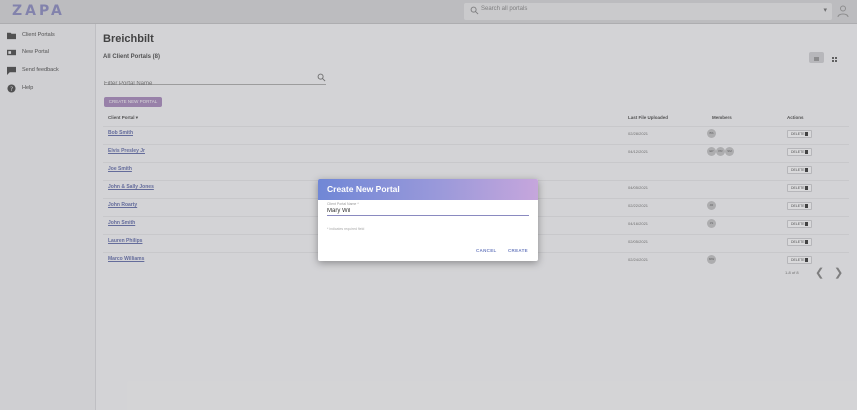 This screenshot has width=857, height=410. I want to click on cancel-button: CANCEL, so click(486, 250).